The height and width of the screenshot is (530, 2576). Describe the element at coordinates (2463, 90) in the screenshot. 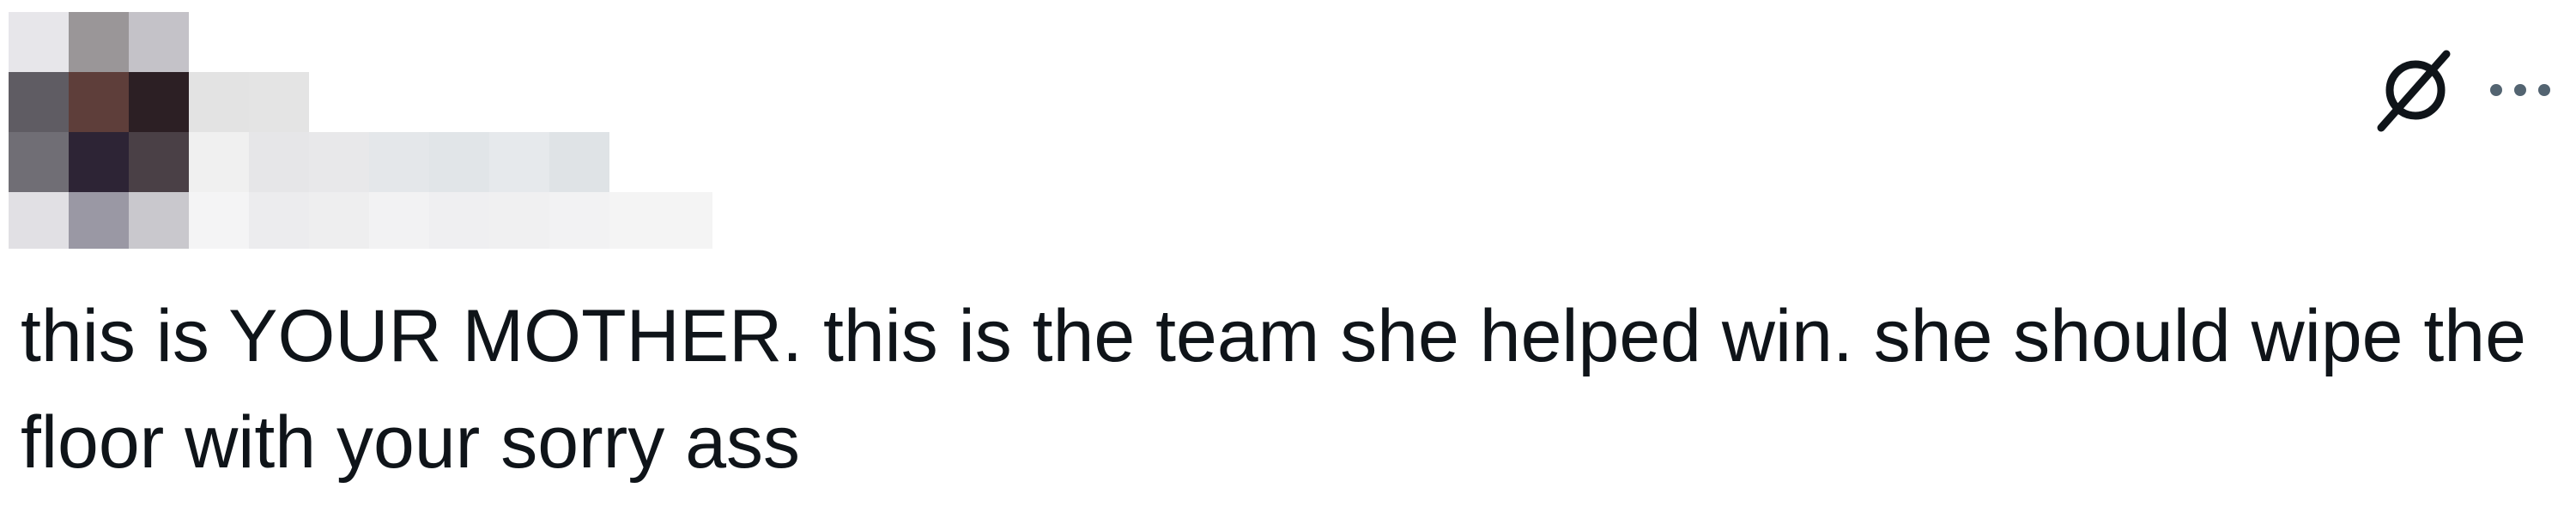

I see `post-actions` at that location.